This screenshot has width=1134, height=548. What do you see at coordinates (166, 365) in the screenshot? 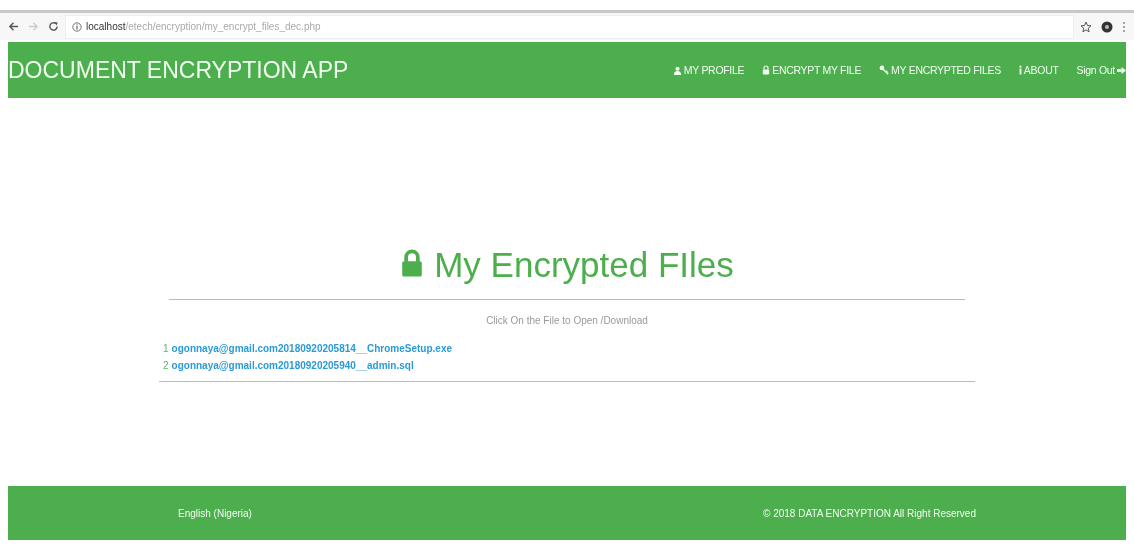
I see `file-number: 2` at bounding box center [166, 365].